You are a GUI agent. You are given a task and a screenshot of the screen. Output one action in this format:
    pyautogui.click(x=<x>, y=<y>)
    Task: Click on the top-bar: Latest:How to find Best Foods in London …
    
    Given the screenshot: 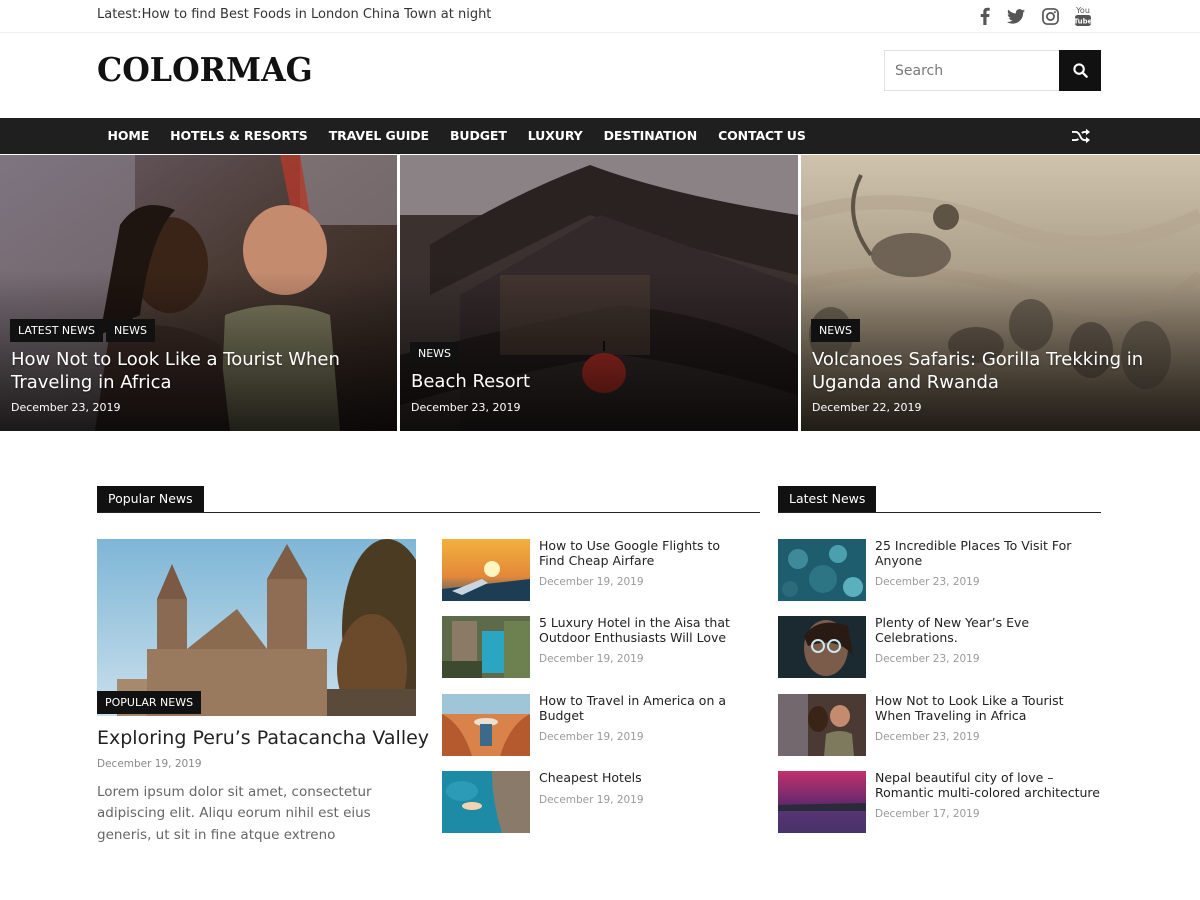 What is the action you would take?
    pyautogui.click(x=600, y=16)
    